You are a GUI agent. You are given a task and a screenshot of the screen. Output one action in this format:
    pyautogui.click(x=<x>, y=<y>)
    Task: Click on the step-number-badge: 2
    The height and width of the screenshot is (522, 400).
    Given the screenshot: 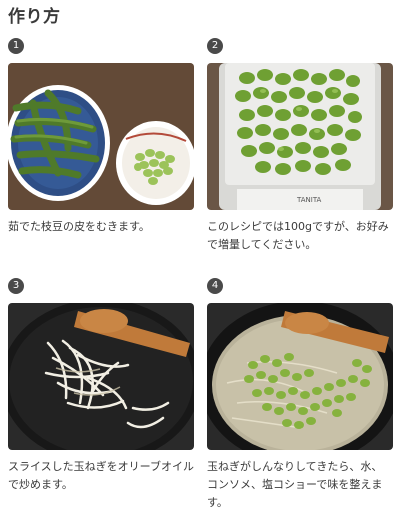 What is the action you would take?
    pyautogui.click(x=215, y=46)
    